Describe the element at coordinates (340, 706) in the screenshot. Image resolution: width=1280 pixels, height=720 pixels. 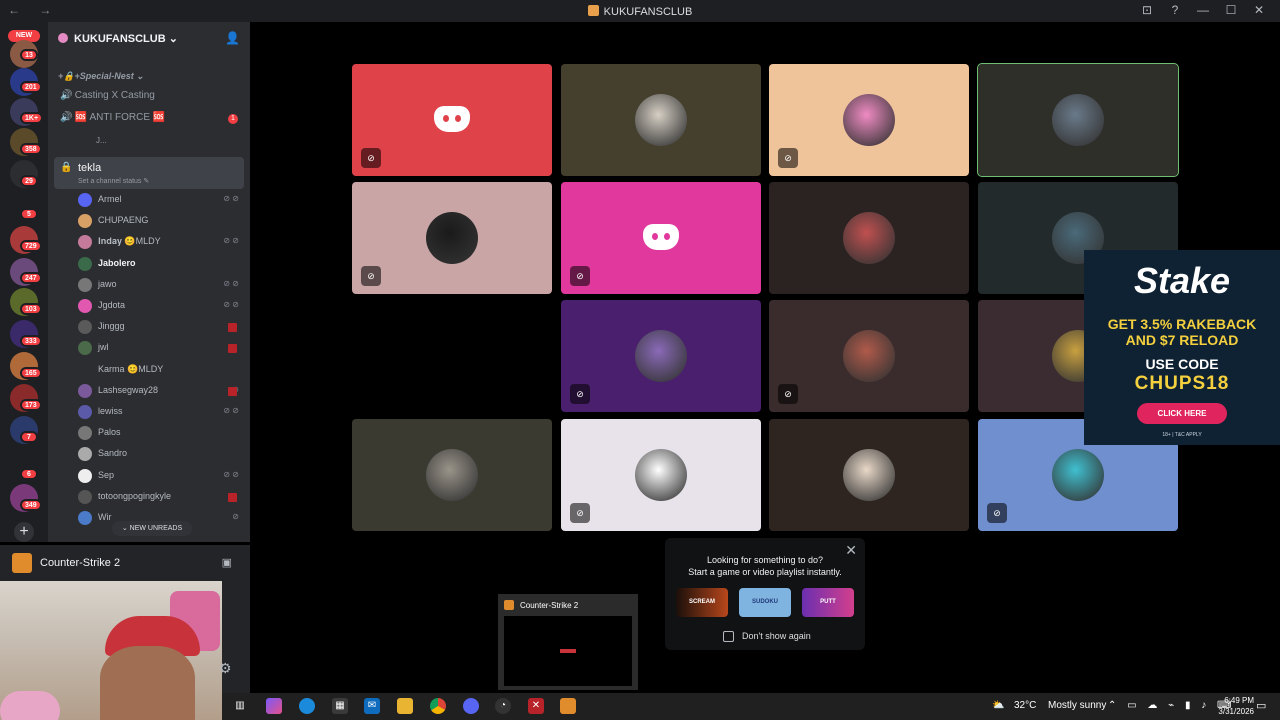
I see `store-icon: ▦` at that location.